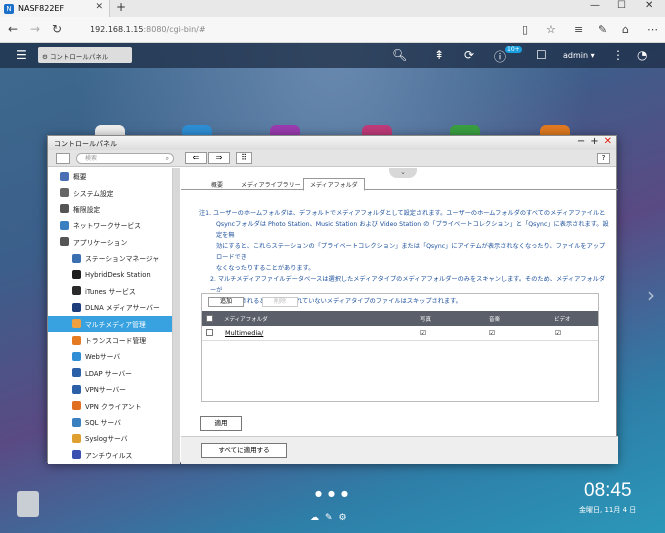 This screenshot has height=533, width=665. What do you see at coordinates (35, 29) in the screenshot?
I see `forward-icon: →` at bounding box center [35, 29].